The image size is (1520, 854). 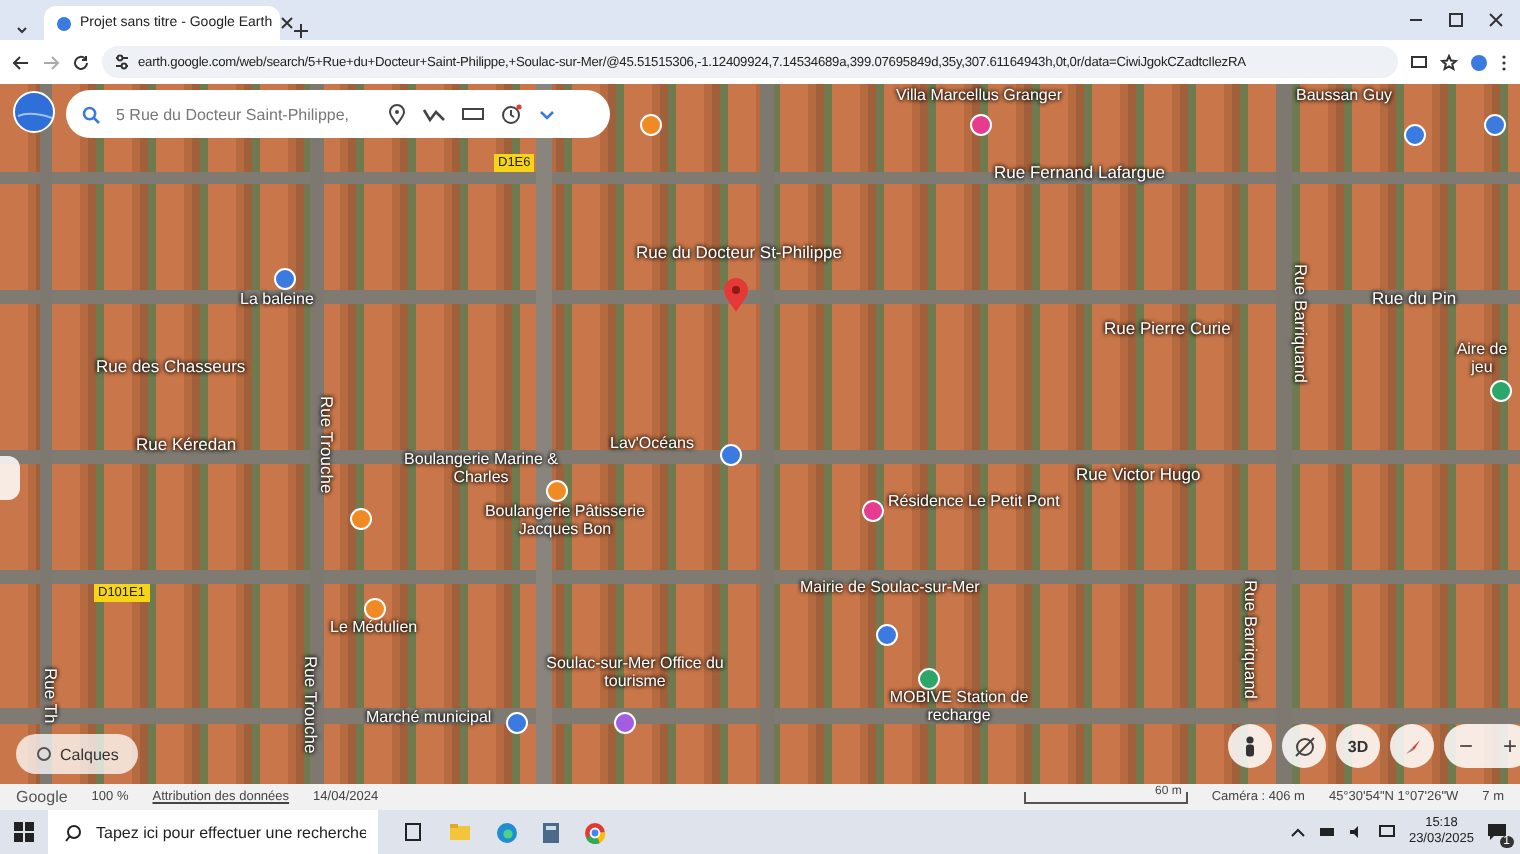 What do you see at coordinates (1414, 299) in the screenshot?
I see `street-label: Rue du Pin` at bounding box center [1414, 299].